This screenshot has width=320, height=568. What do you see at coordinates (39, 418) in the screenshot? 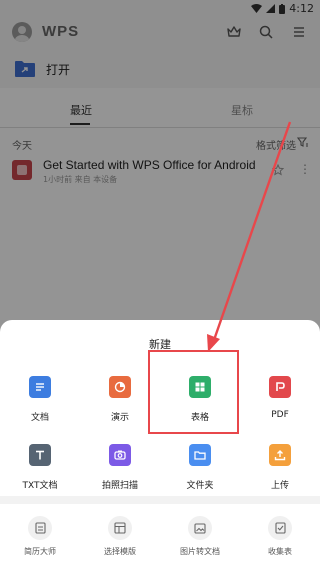
I see `grid-label: 文档` at bounding box center [39, 418].